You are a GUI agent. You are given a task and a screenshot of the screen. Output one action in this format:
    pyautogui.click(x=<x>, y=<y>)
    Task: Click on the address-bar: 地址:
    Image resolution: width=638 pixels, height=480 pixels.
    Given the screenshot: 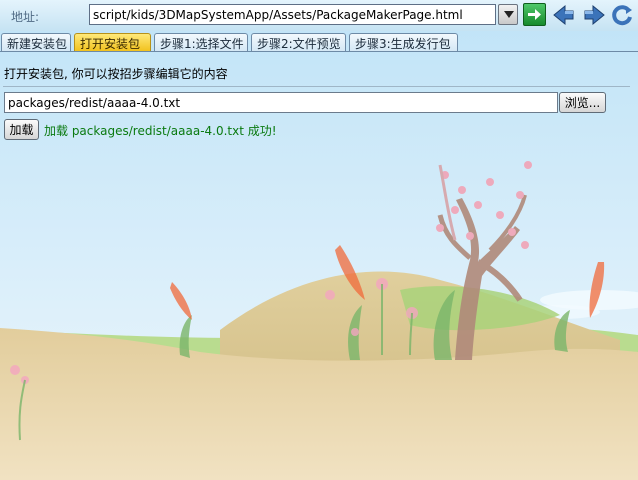 What is the action you would take?
    pyautogui.click(x=319, y=15)
    